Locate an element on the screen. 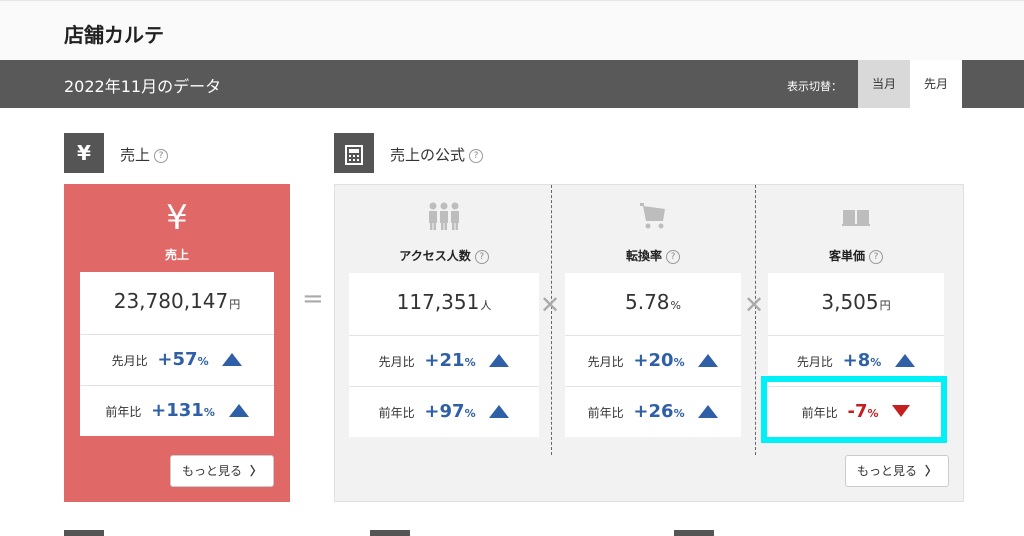  sales-card-label: 売上 is located at coordinates (176, 255).